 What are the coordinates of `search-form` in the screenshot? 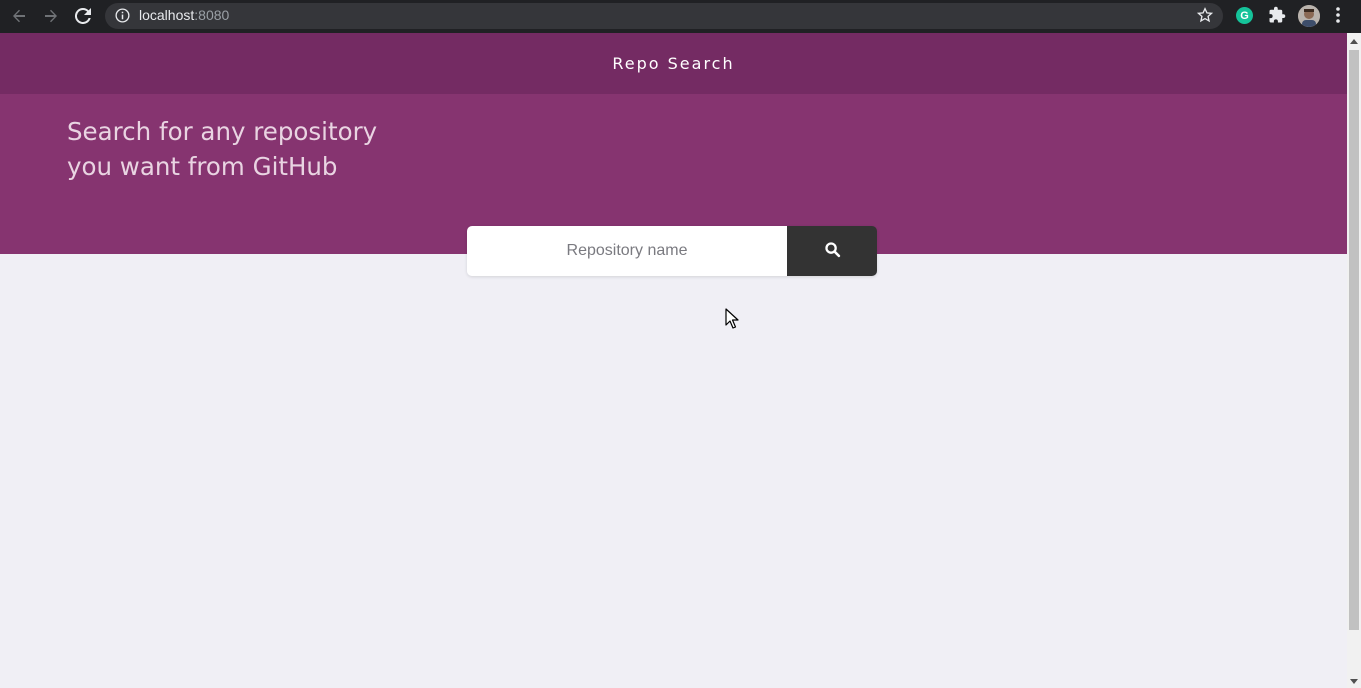 It's located at (672, 251).